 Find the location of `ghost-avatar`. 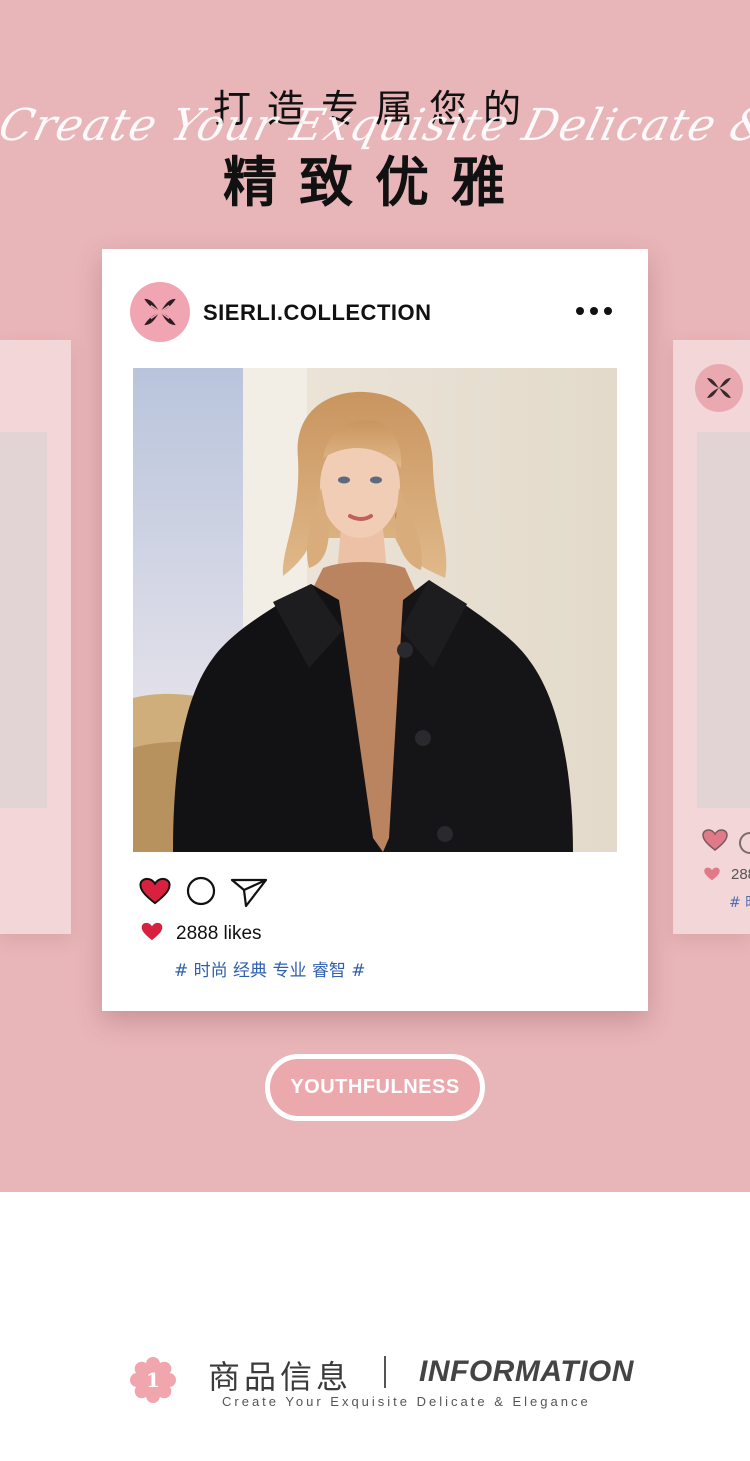

ghost-avatar is located at coordinates (719, 388).